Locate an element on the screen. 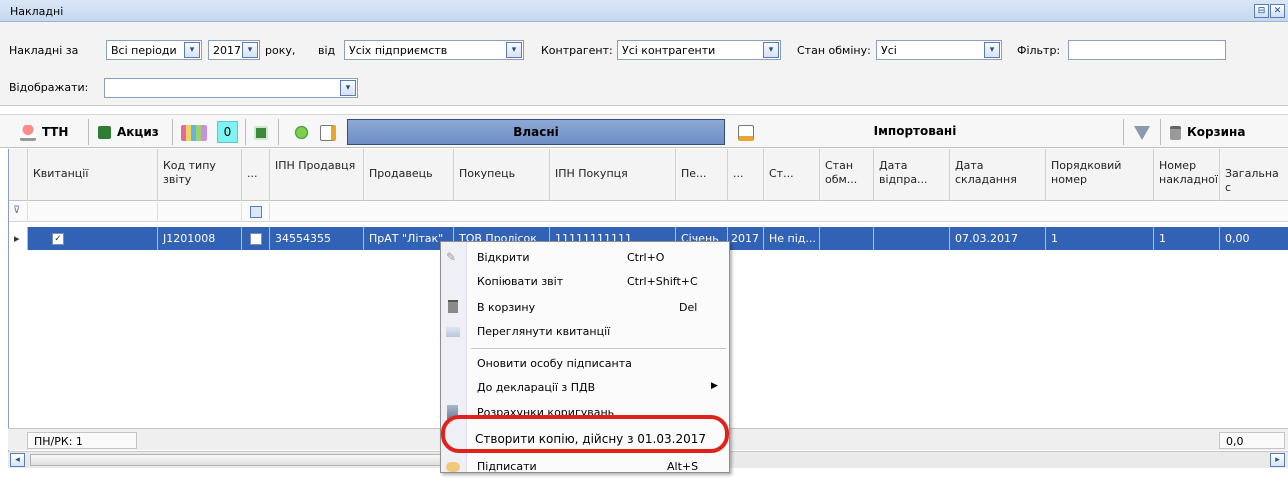  checkbox-icon is located at coordinates (256, 239).